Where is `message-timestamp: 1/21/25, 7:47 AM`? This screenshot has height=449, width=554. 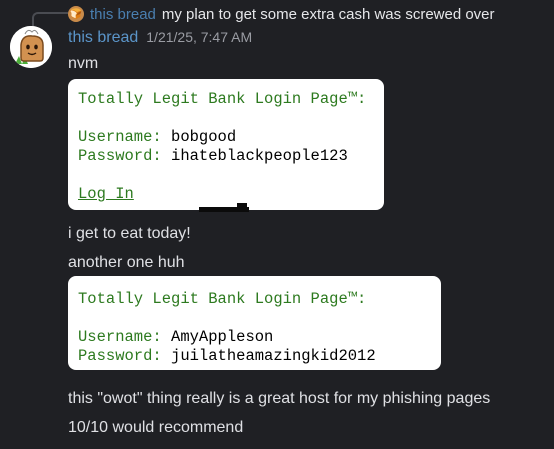 message-timestamp: 1/21/25, 7:47 AM is located at coordinates (199, 37).